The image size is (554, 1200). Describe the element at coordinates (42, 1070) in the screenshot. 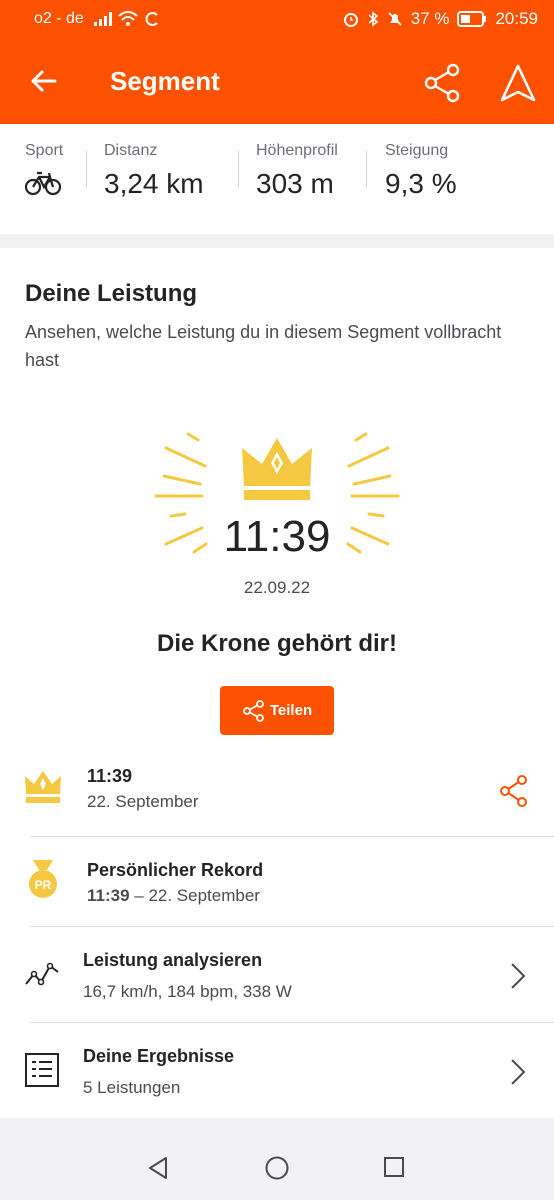

I see `list-document-icon` at that location.